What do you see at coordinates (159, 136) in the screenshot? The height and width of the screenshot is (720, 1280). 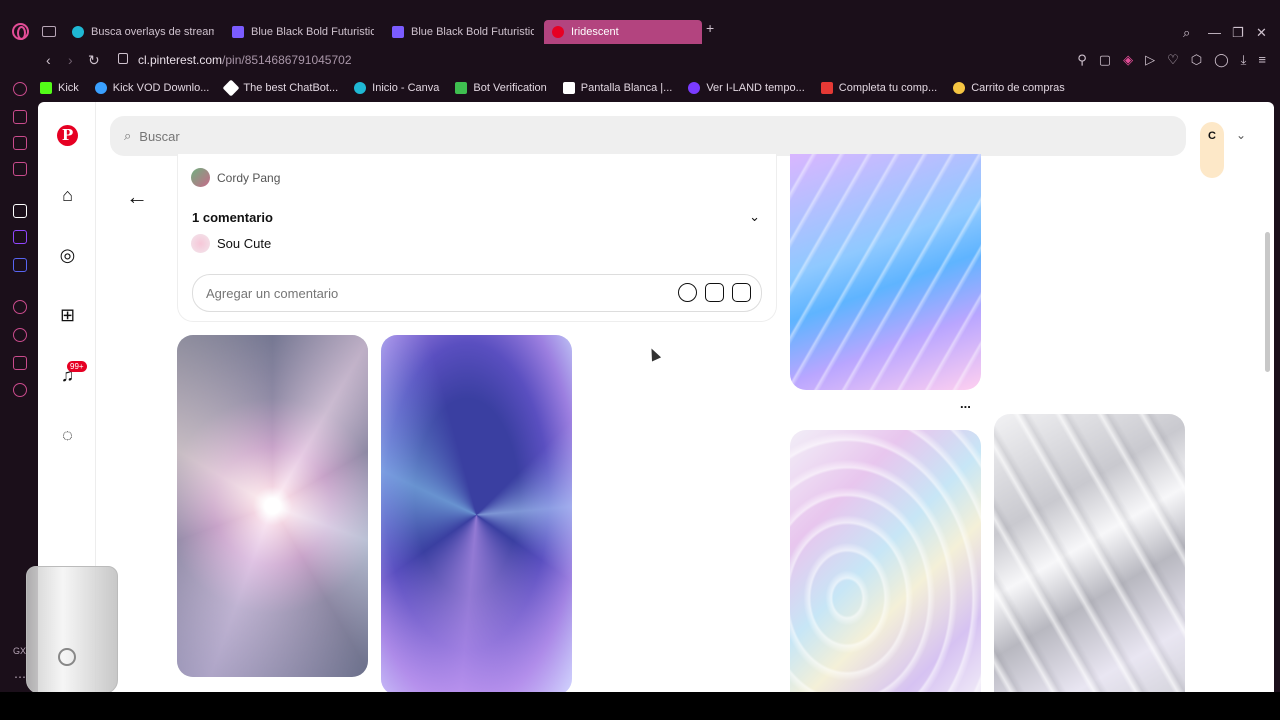 I see `search-placeholder: Buscar` at bounding box center [159, 136].